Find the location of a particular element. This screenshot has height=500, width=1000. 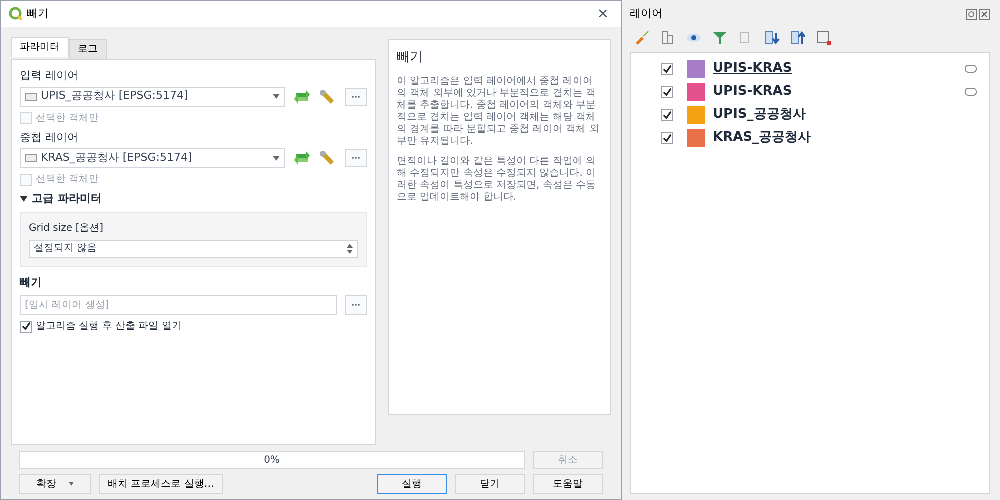

dialog-button: 닫기 is located at coordinates (490, 484).